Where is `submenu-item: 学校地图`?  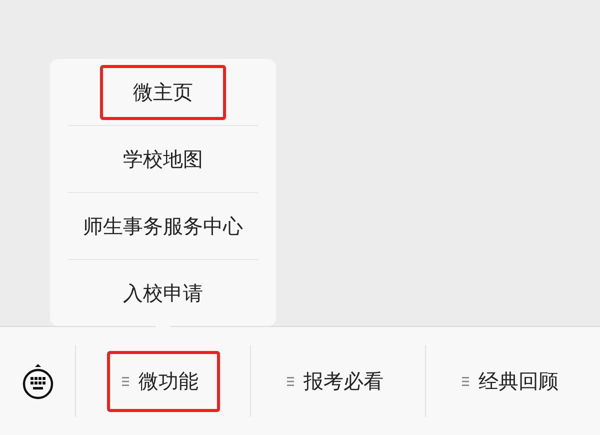 submenu-item: 学校地图 is located at coordinates (163, 159).